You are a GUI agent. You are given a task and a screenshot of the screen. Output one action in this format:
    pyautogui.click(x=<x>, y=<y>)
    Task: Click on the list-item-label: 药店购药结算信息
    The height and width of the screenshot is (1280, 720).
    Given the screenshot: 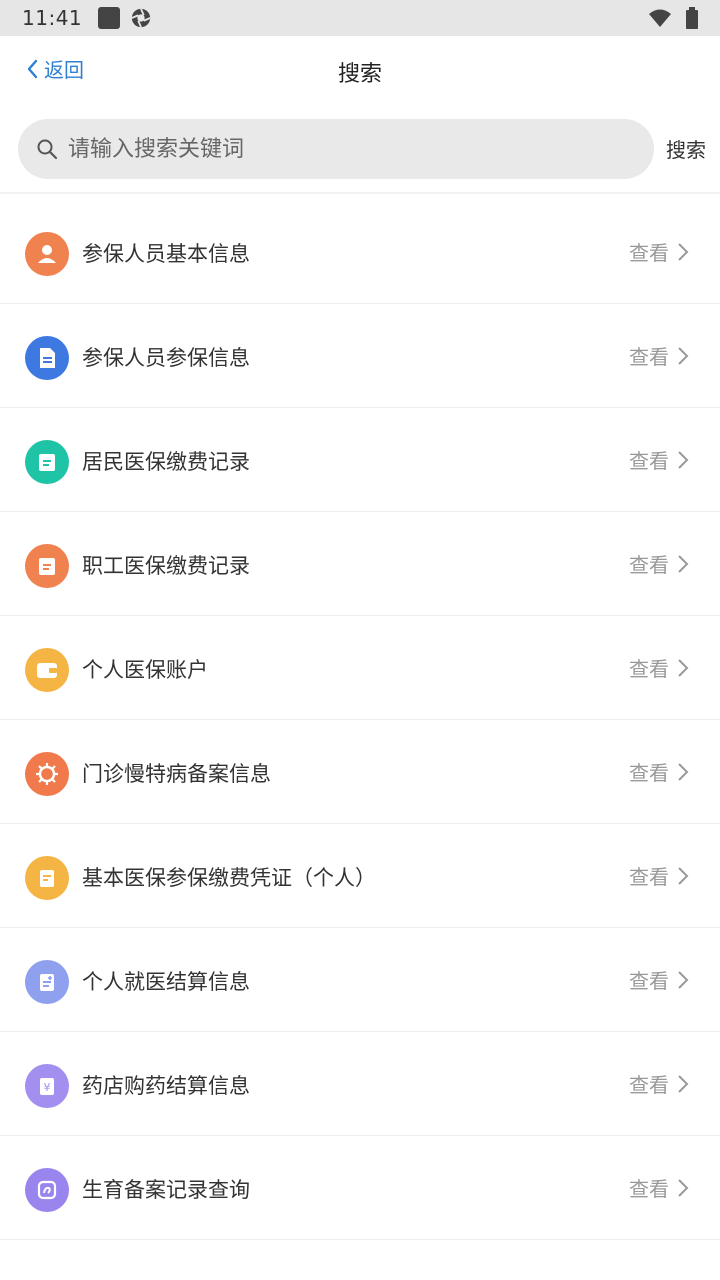 What is the action you would take?
    pyautogui.click(x=166, y=1086)
    